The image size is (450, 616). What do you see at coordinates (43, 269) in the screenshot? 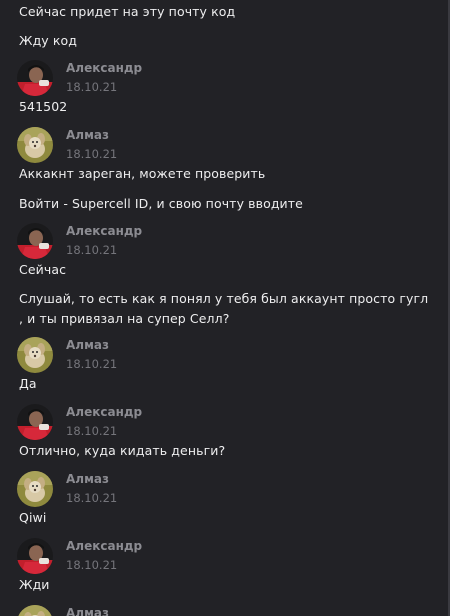
I see `message-text: Сейчас` at bounding box center [43, 269].